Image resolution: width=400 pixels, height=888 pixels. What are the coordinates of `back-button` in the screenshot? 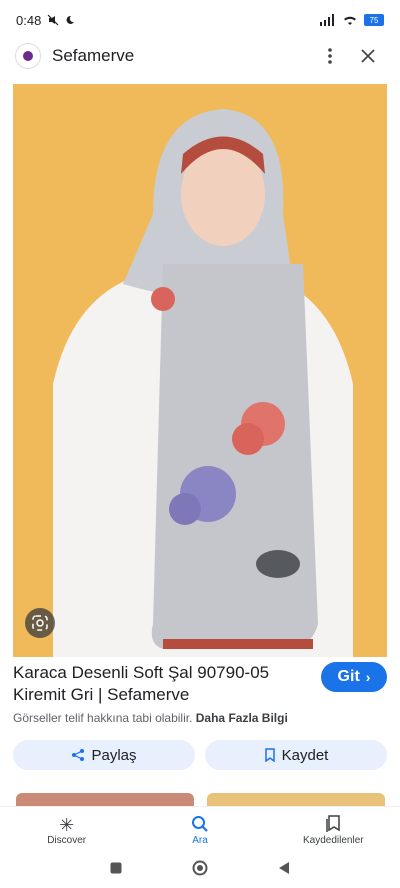 It's located at (284, 870).